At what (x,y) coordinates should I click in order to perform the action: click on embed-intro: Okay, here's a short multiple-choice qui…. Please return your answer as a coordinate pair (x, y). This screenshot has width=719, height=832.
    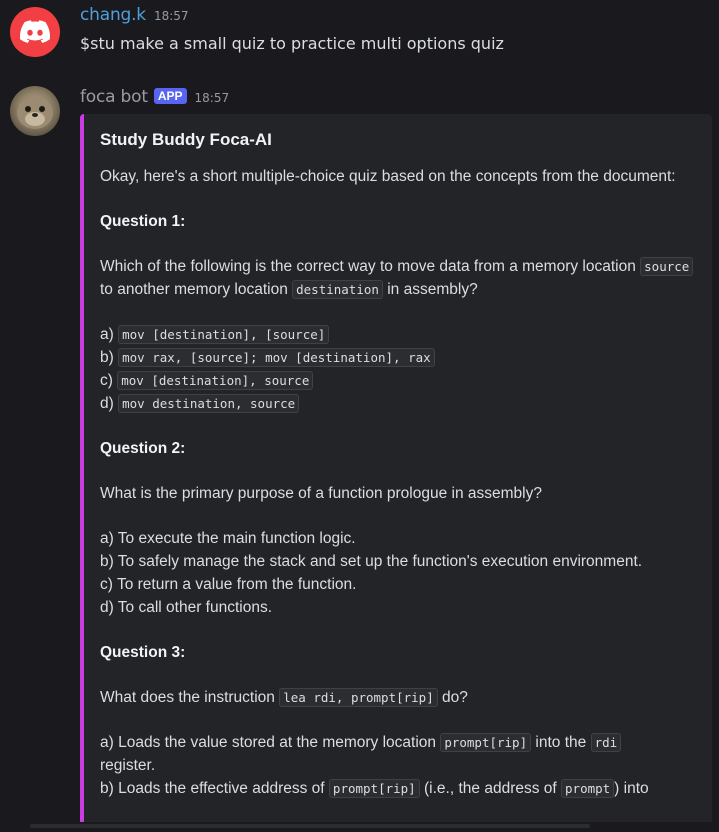
    Looking at the image, I should click on (388, 176).